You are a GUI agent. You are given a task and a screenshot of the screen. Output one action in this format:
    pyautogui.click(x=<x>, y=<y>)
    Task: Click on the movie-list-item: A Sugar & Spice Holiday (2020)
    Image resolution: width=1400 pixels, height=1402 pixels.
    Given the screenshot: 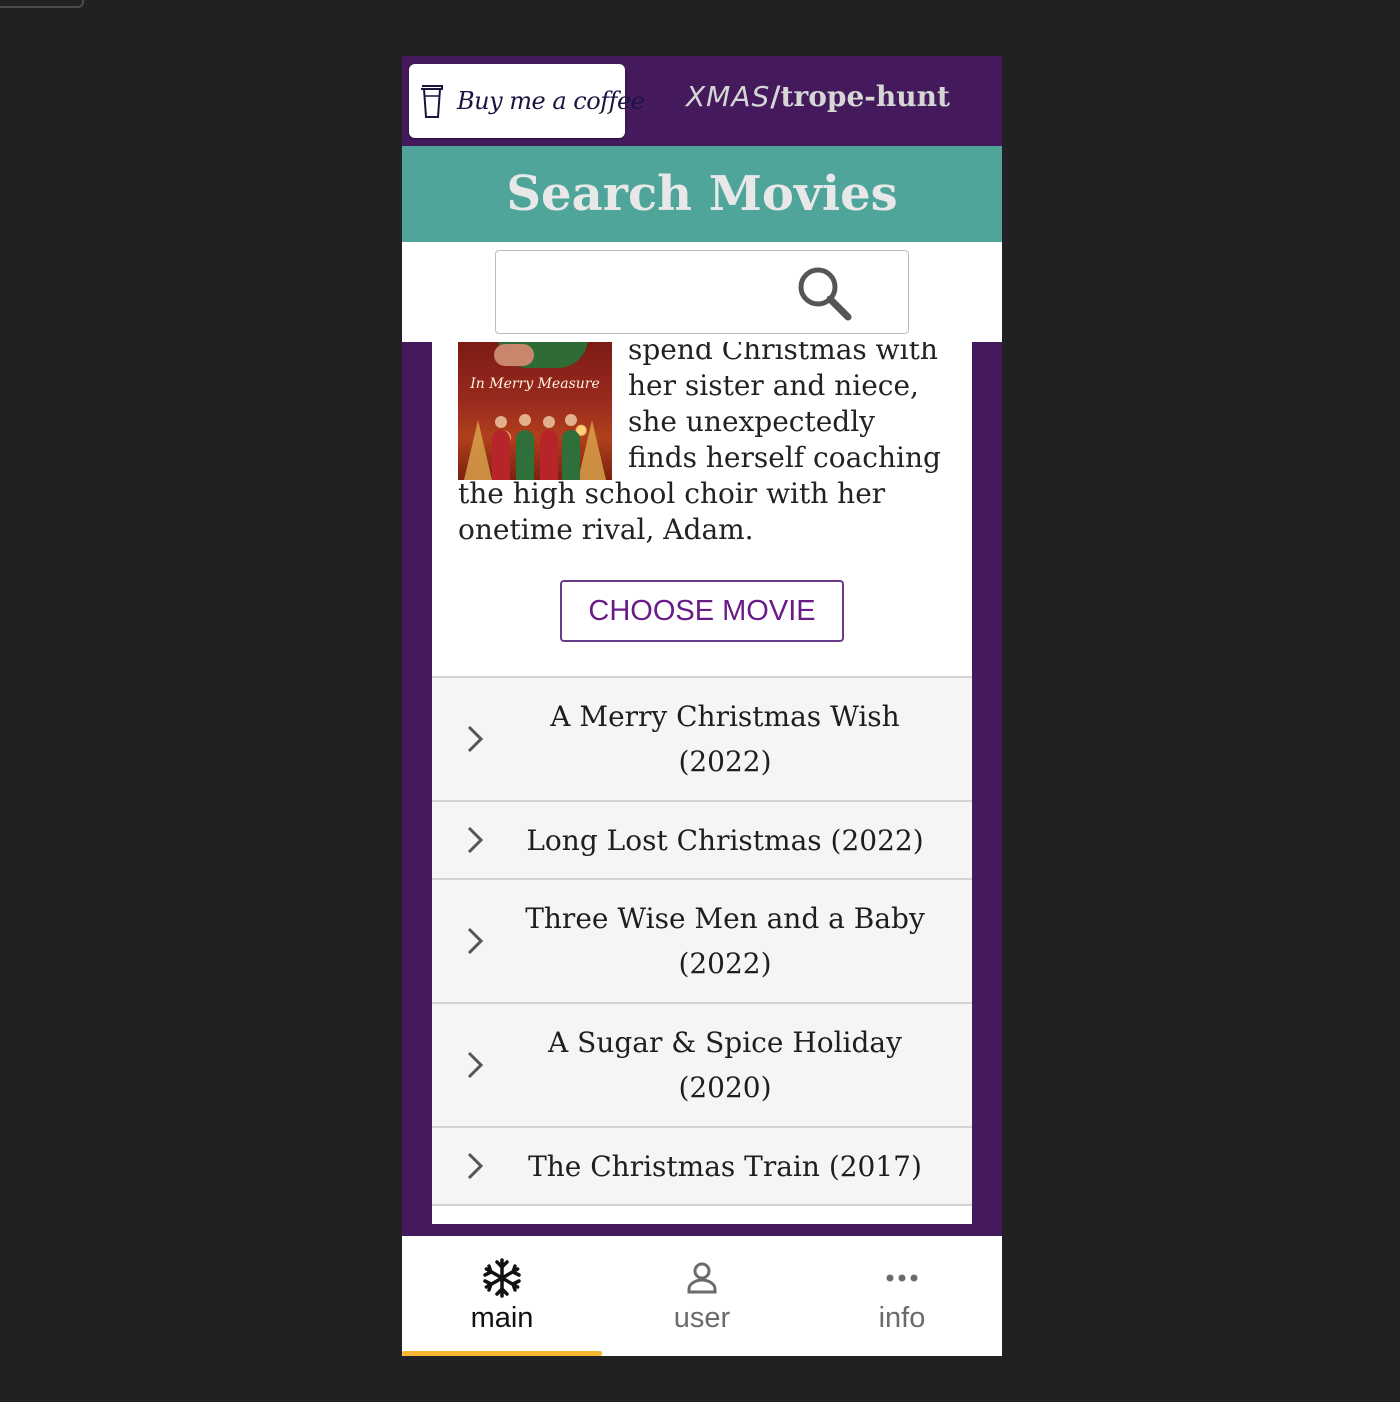 What is the action you would take?
    pyautogui.click(x=702, y=1064)
    